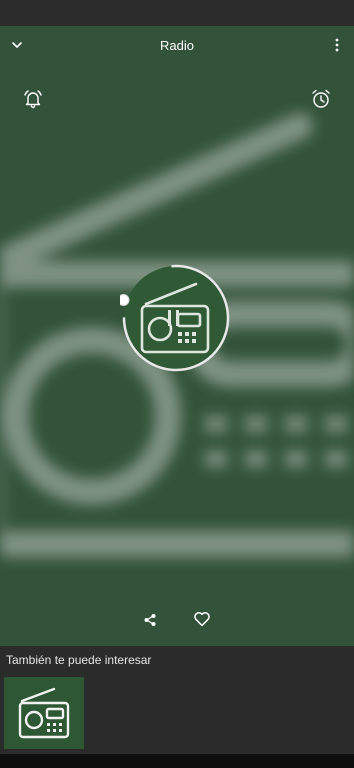 Image resolution: width=354 pixels, height=768 pixels. What do you see at coordinates (337, 45) in the screenshot?
I see `more-vertical-icon` at bounding box center [337, 45].